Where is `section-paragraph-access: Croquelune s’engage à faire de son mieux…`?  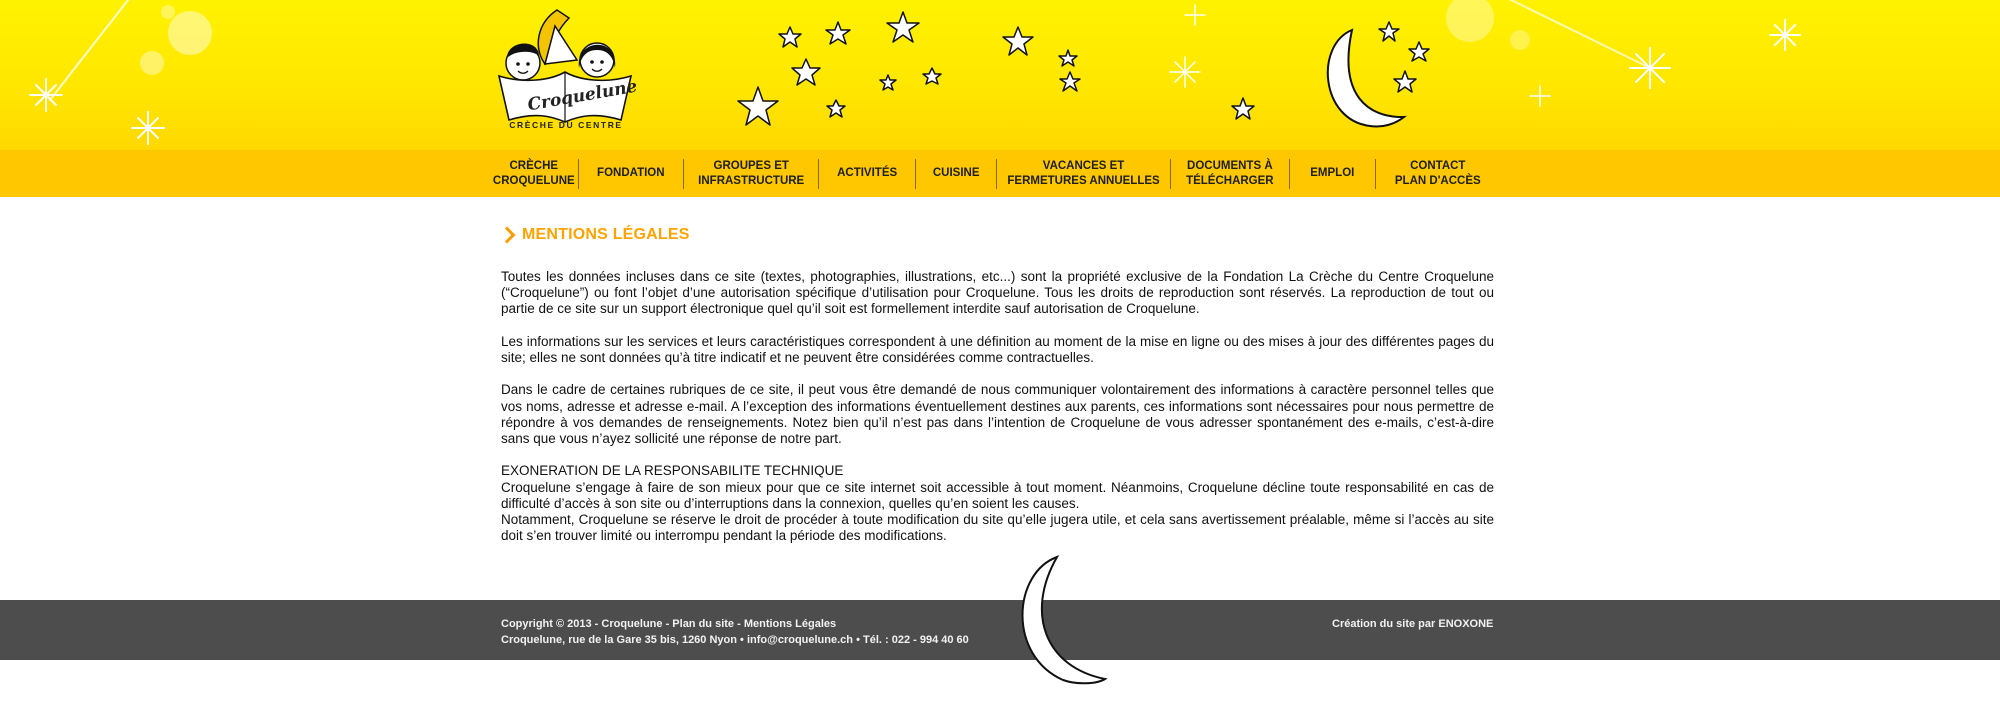 section-paragraph-access: Croquelune s’engage à faire de son mieux… is located at coordinates (997, 495).